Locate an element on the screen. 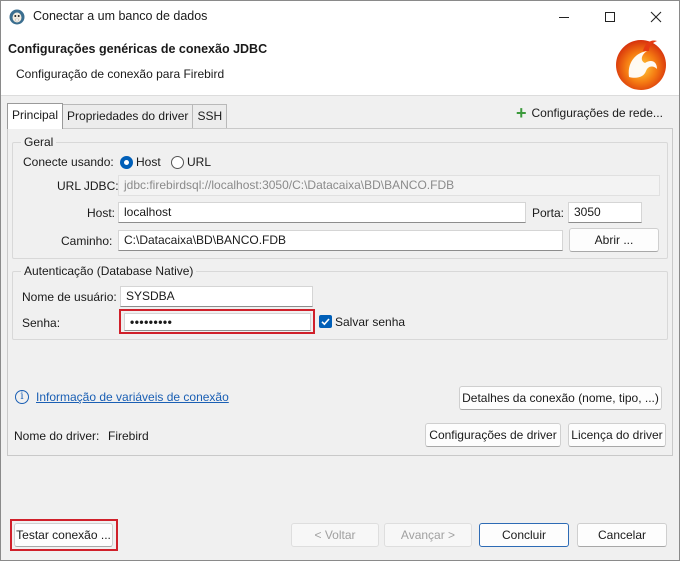 This screenshot has width=680, height=561. auth-legend: Autenticação (Database Native) is located at coordinates (109, 271).